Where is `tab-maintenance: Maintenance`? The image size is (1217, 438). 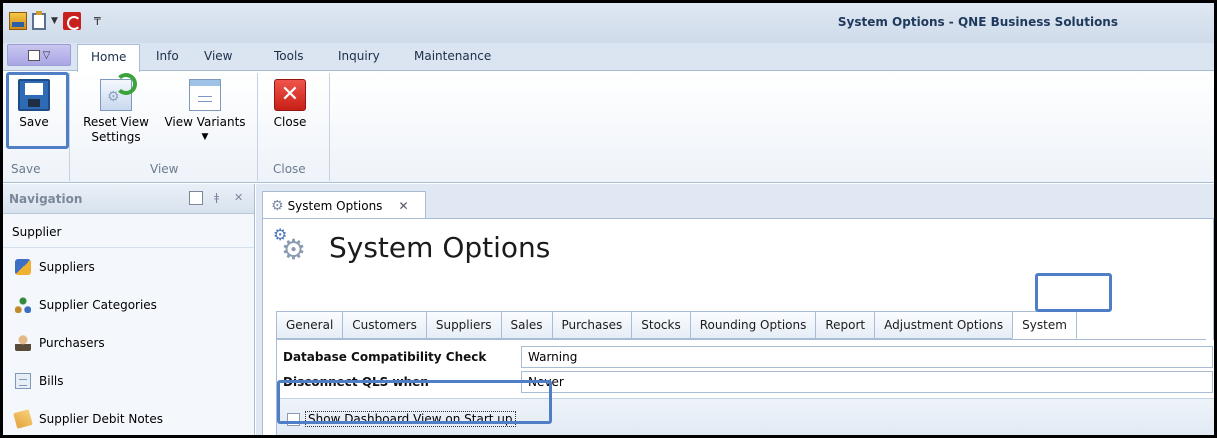
tab-maintenance: Maintenance is located at coordinates (452, 56).